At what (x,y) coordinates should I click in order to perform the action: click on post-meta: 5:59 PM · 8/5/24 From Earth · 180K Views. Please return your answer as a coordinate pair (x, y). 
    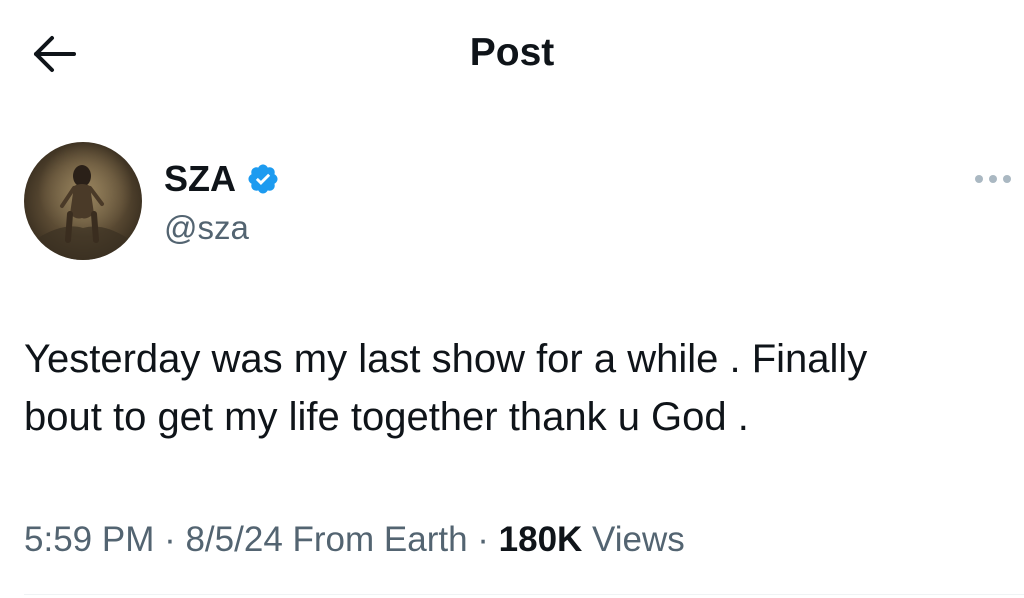
    Looking at the image, I should click on (354, 540).